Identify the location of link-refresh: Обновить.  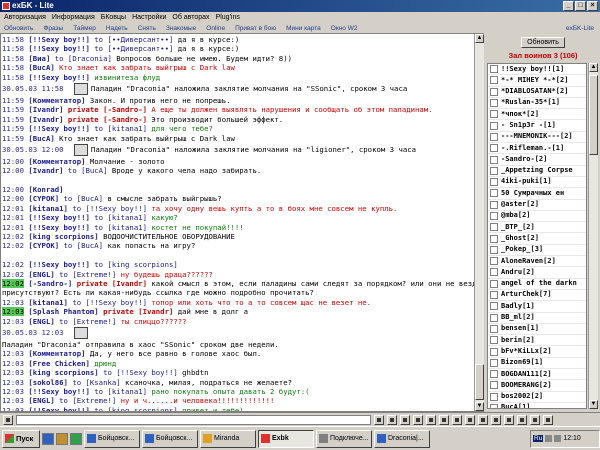
(18, 28).